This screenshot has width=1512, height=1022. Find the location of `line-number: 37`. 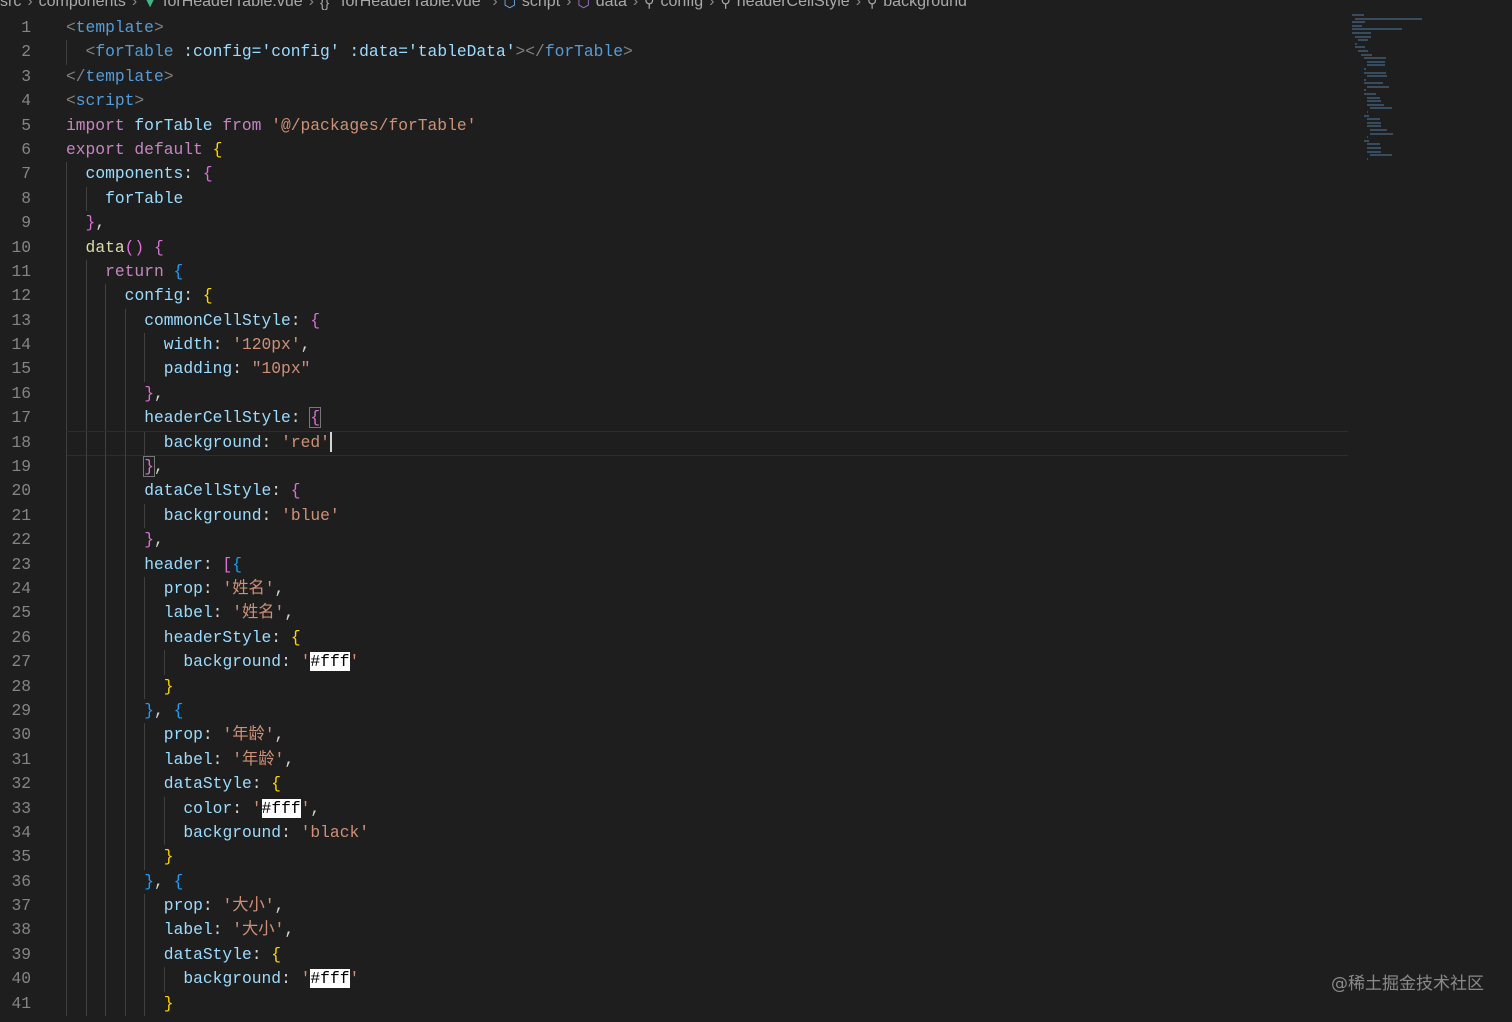

line-number: 37 is located at coordinates (21, 906).